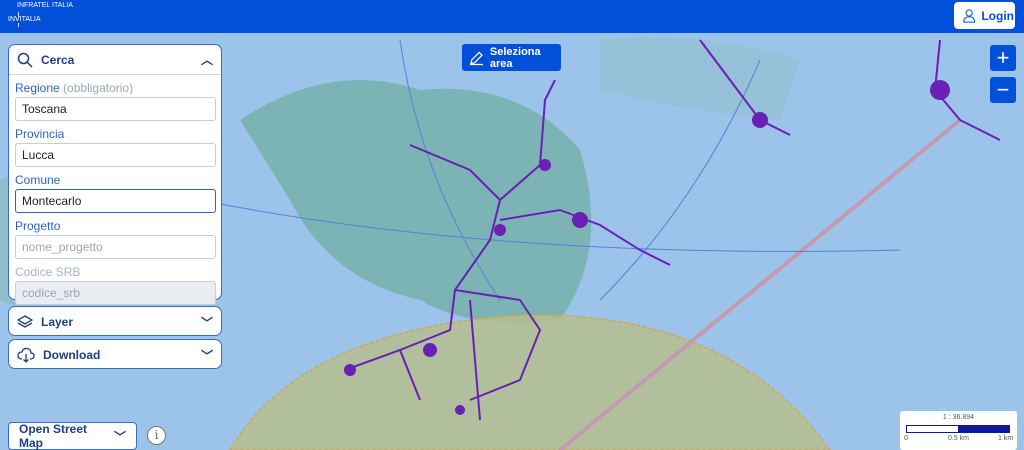 Image resolution: width=1024 pixels, height=450 pixels. I want to click on layers-icon, so click(25, 321).